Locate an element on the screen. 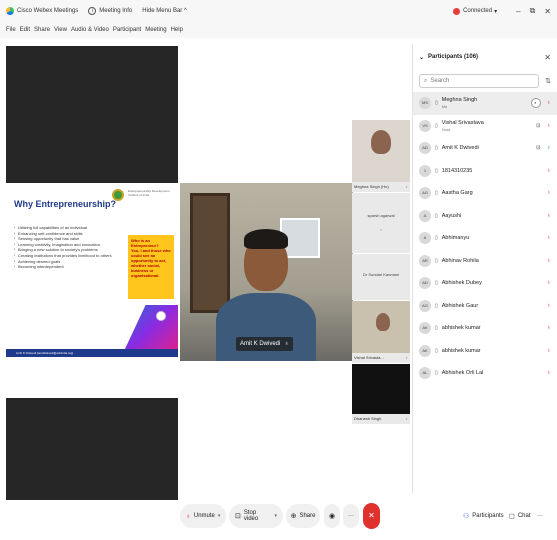  more-icon: ··· is located at coordinates (351, 516).